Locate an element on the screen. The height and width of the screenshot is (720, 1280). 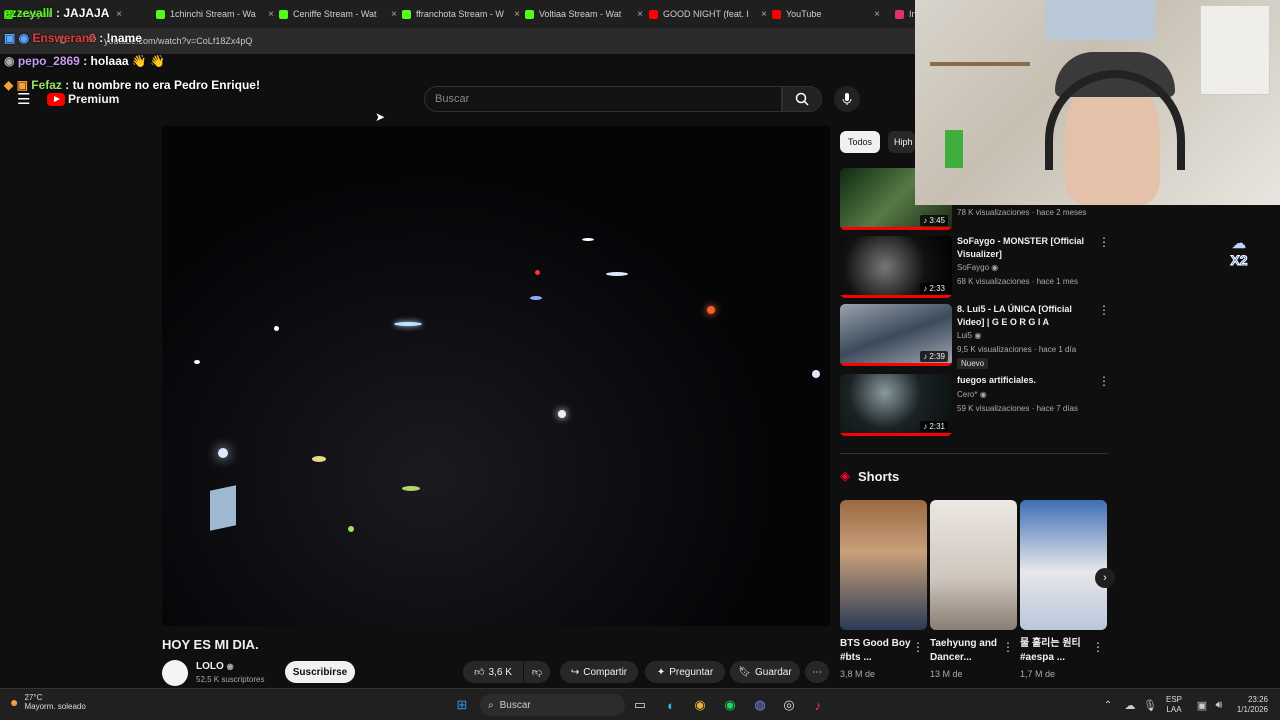
mascot-icon: ☁ is located at coordinates (1239, 243).